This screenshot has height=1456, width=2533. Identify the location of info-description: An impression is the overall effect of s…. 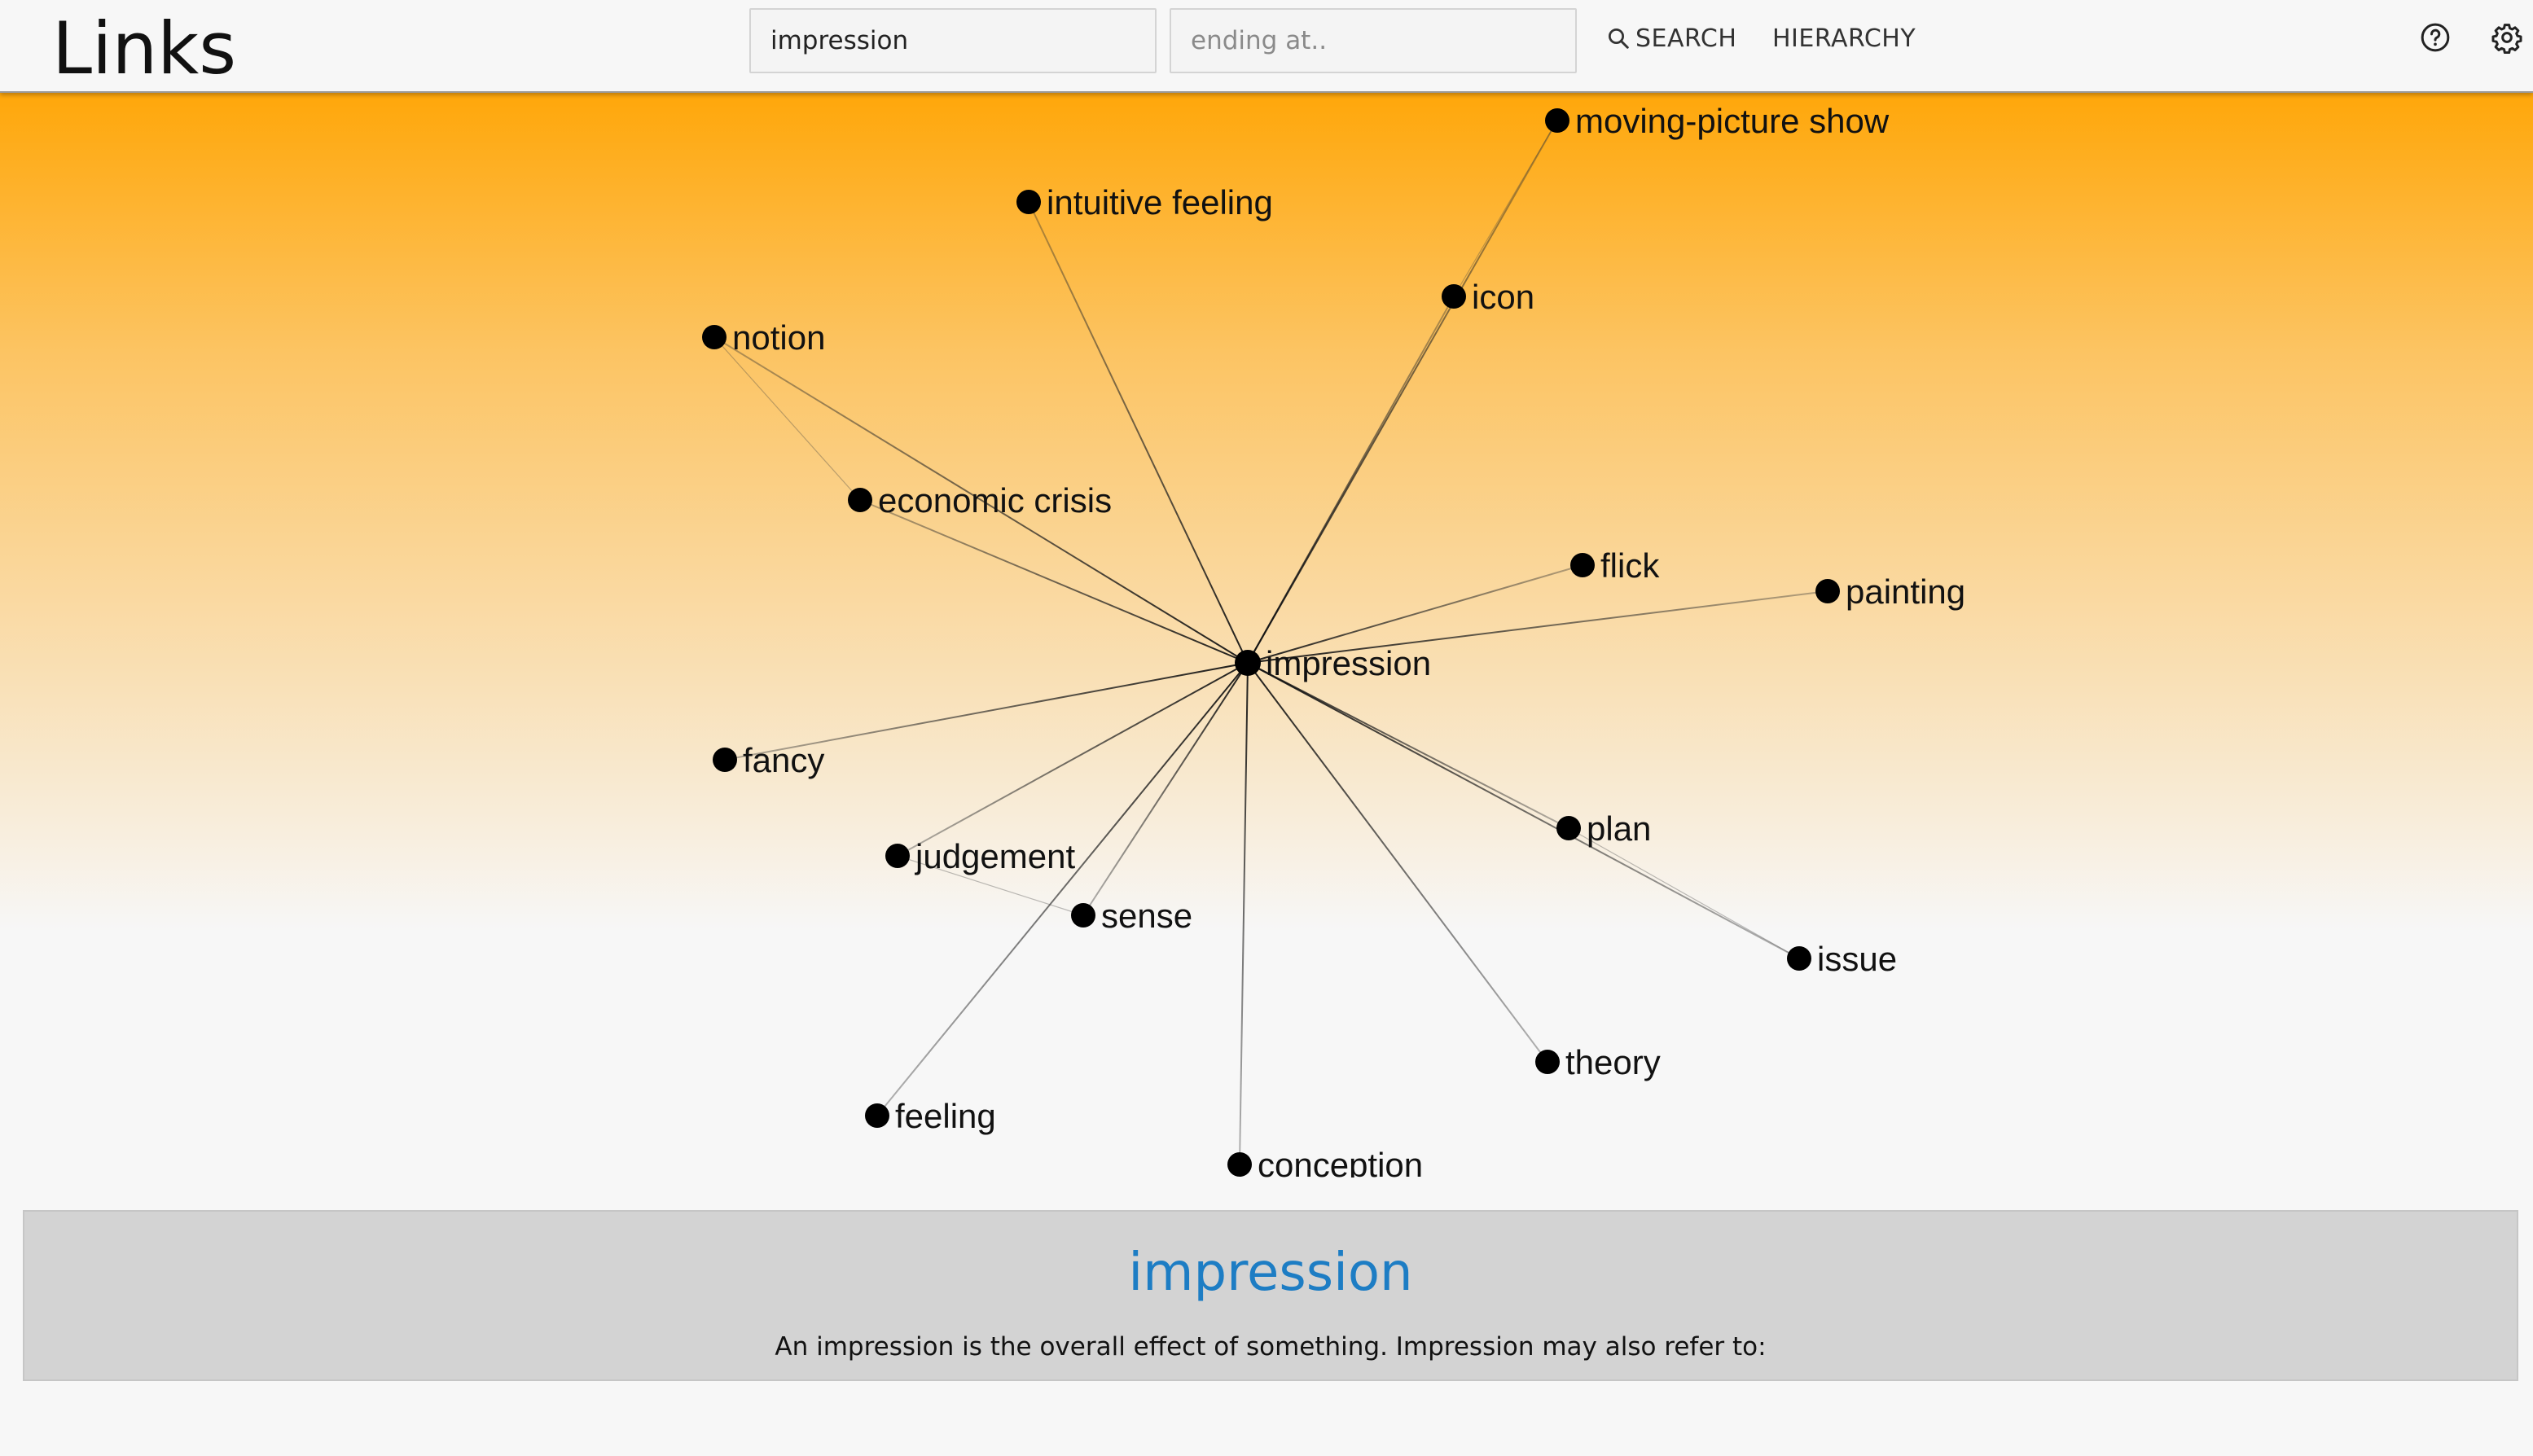
(1271, 1347).